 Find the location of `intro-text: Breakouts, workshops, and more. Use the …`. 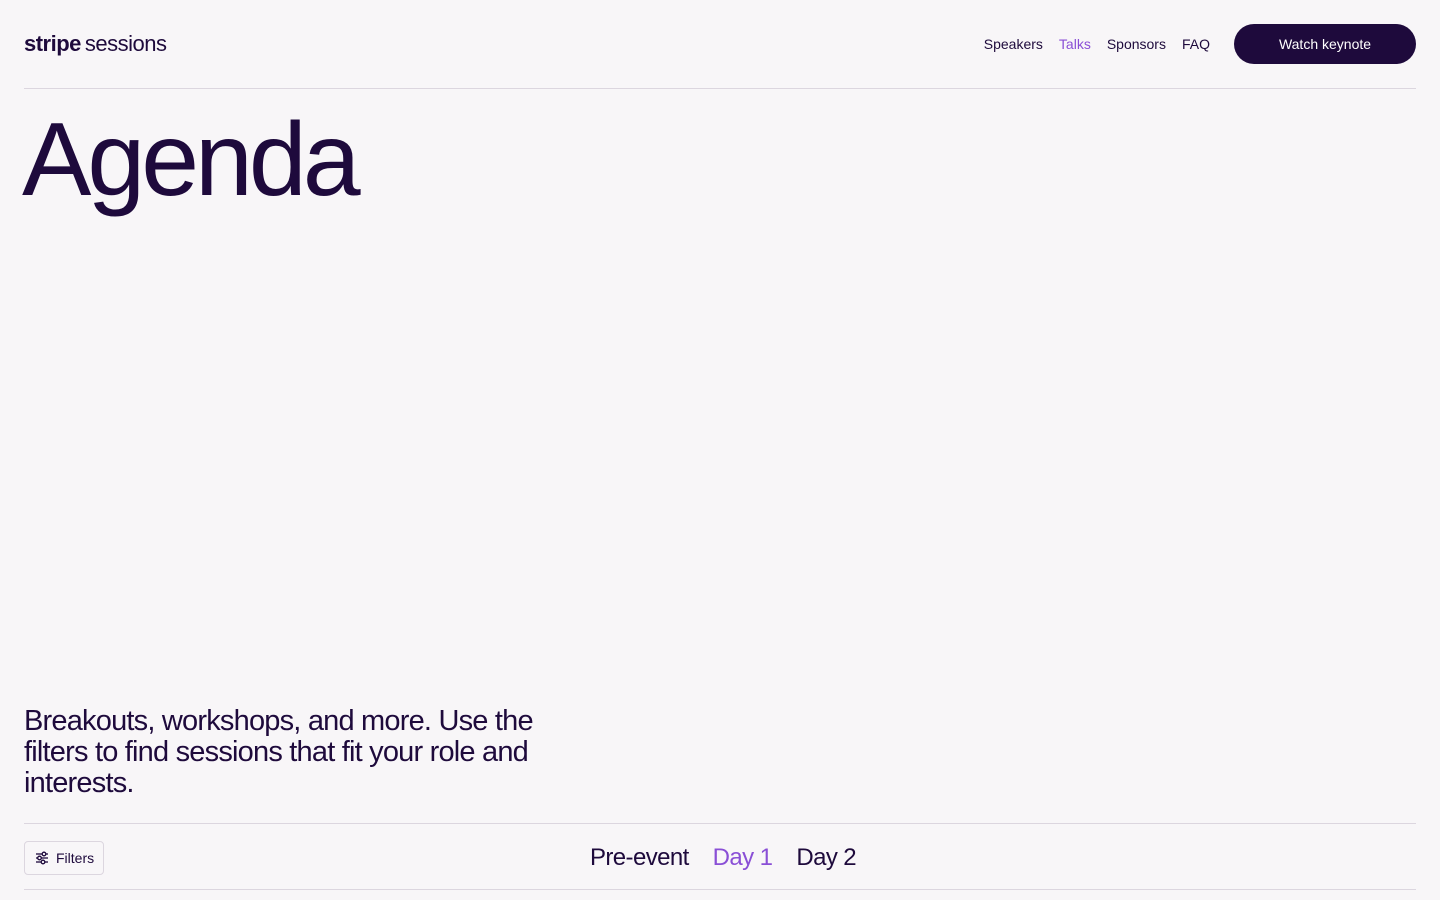

intro-text: Breakouts, workshops, and more. Use the … is located at coordinates (279, 752).